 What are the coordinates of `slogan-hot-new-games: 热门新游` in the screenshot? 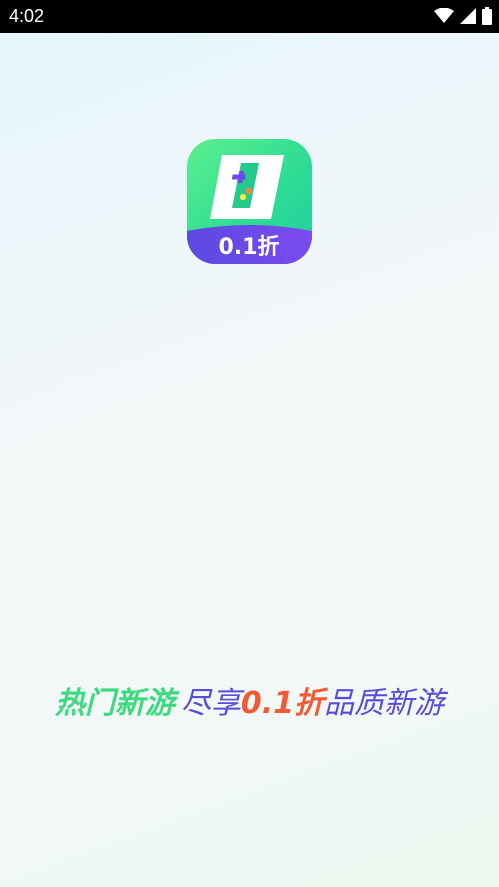 It's located at (114, 703).